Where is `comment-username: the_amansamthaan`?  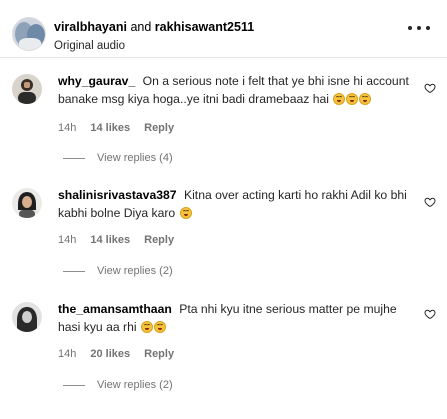 comment-username: the_amansamthaan is located at coordinates (115, 309).